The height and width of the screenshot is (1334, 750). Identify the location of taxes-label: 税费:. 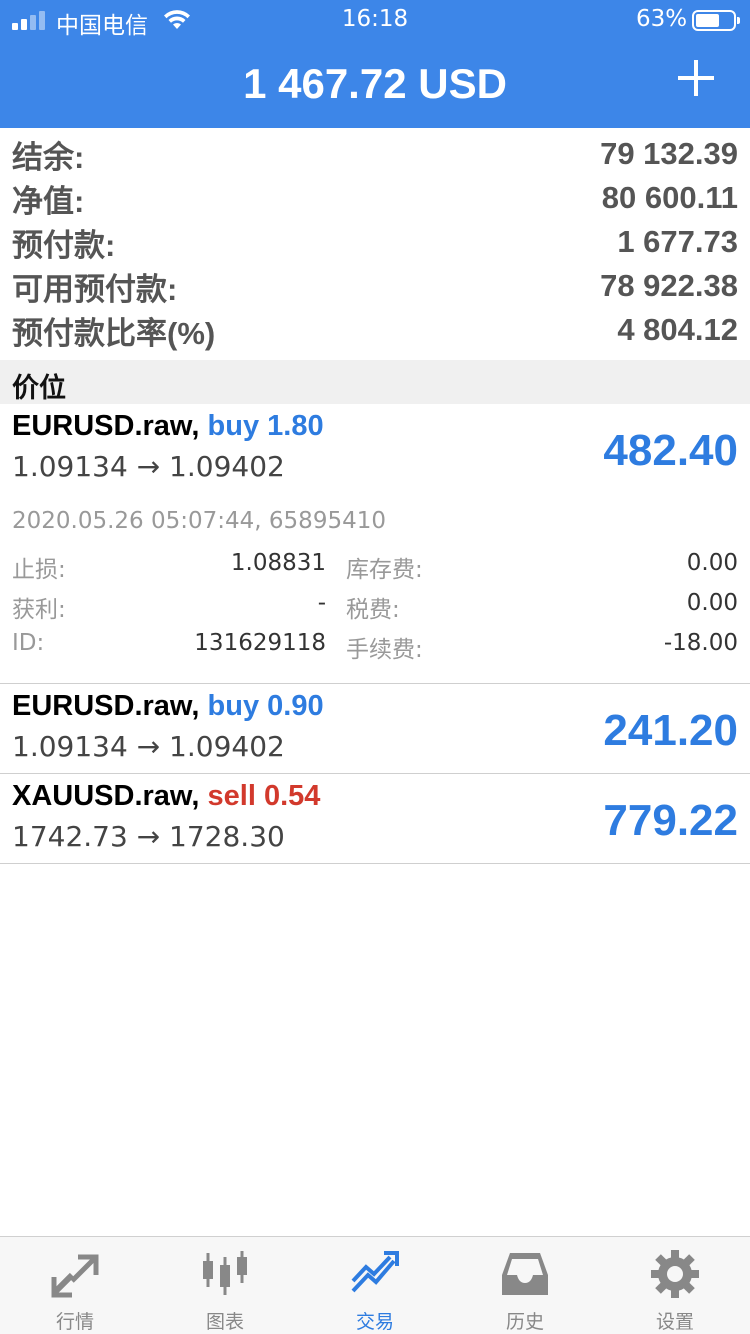
(373, 610).